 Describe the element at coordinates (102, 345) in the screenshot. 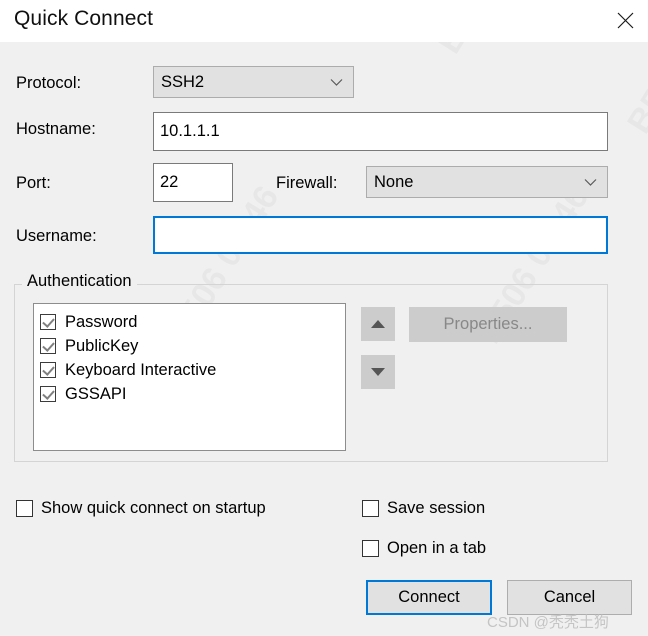

I see `list-item-label: PublicKey` at that location.